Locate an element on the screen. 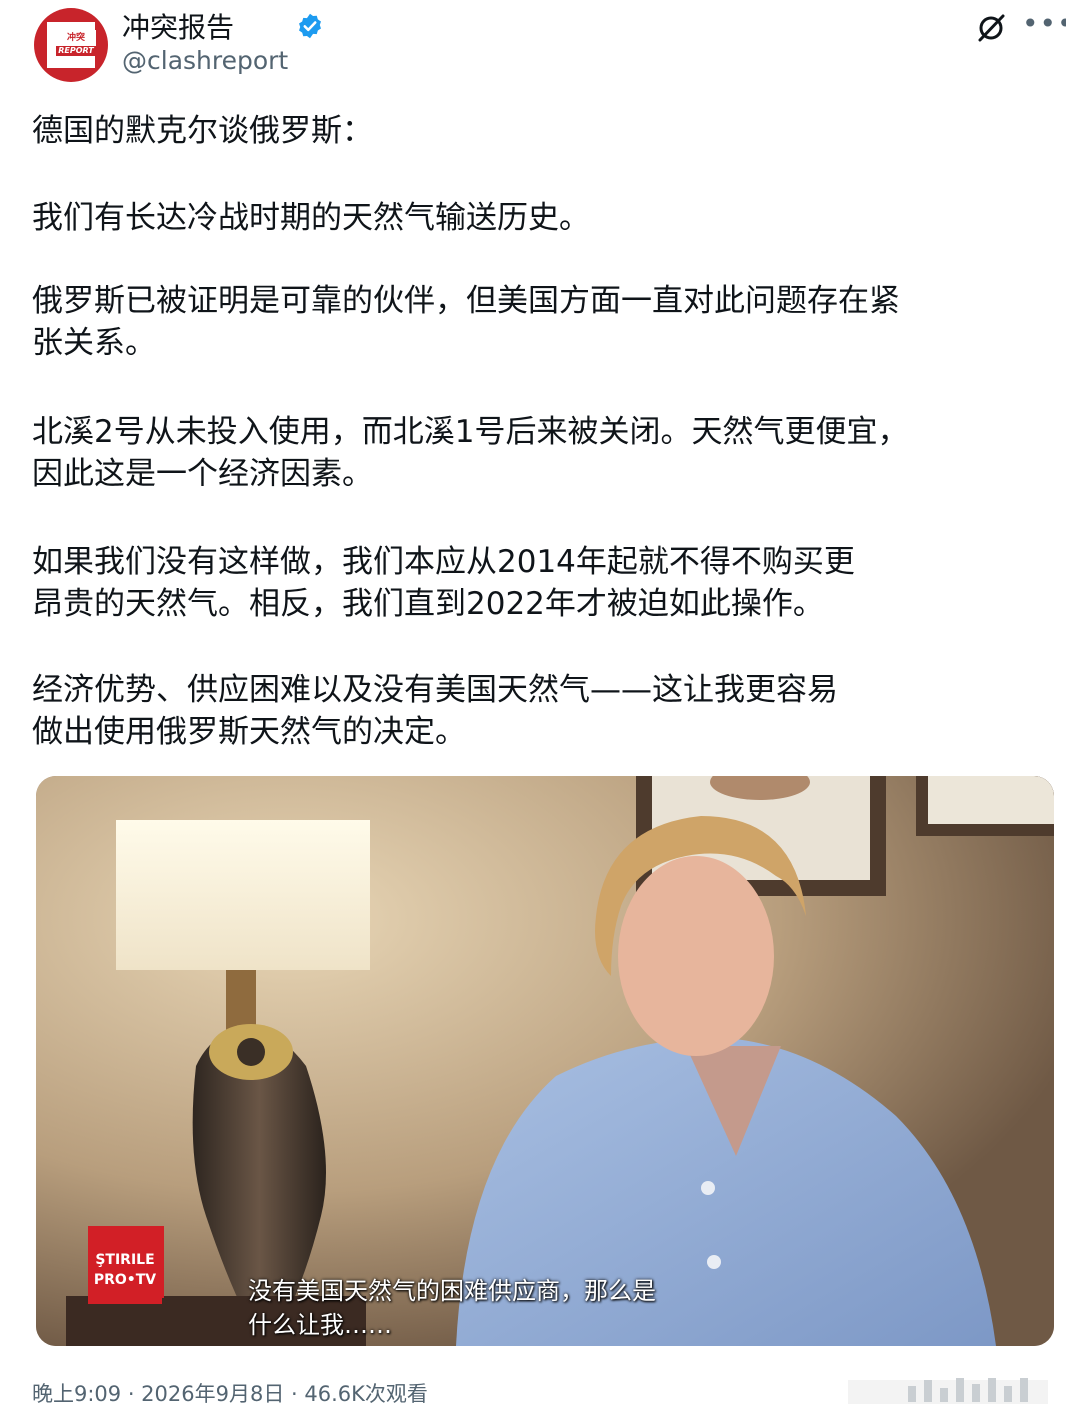  post-header: 冲突 REPORT 冲突报告 @clashreport ••• is located at coordinates (533, 50).